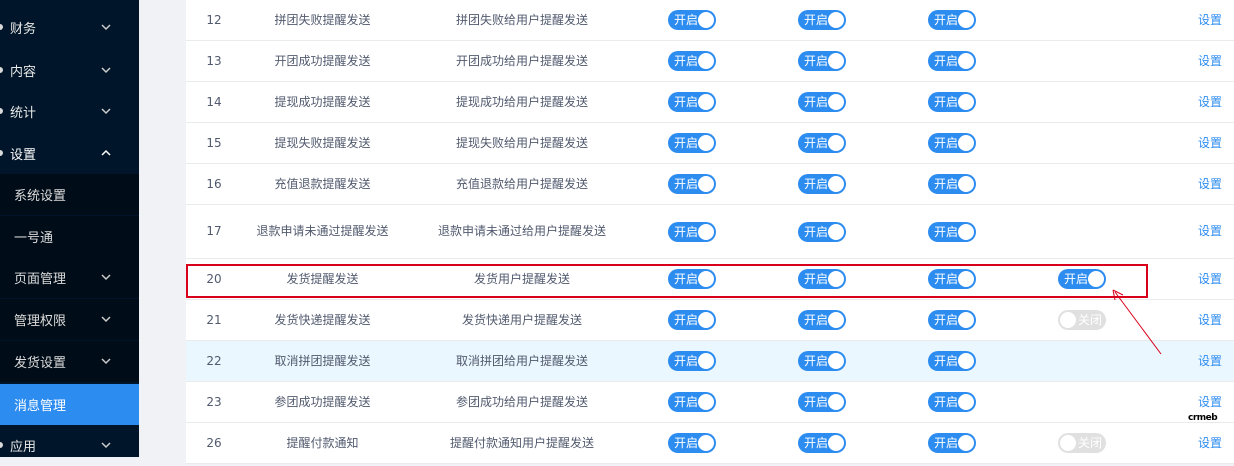 The height and width of the screenshot is (466, 1234). Describe the element at coordinates (1, 111) in the screenshot. I see `menu-dot-icon` at that location.